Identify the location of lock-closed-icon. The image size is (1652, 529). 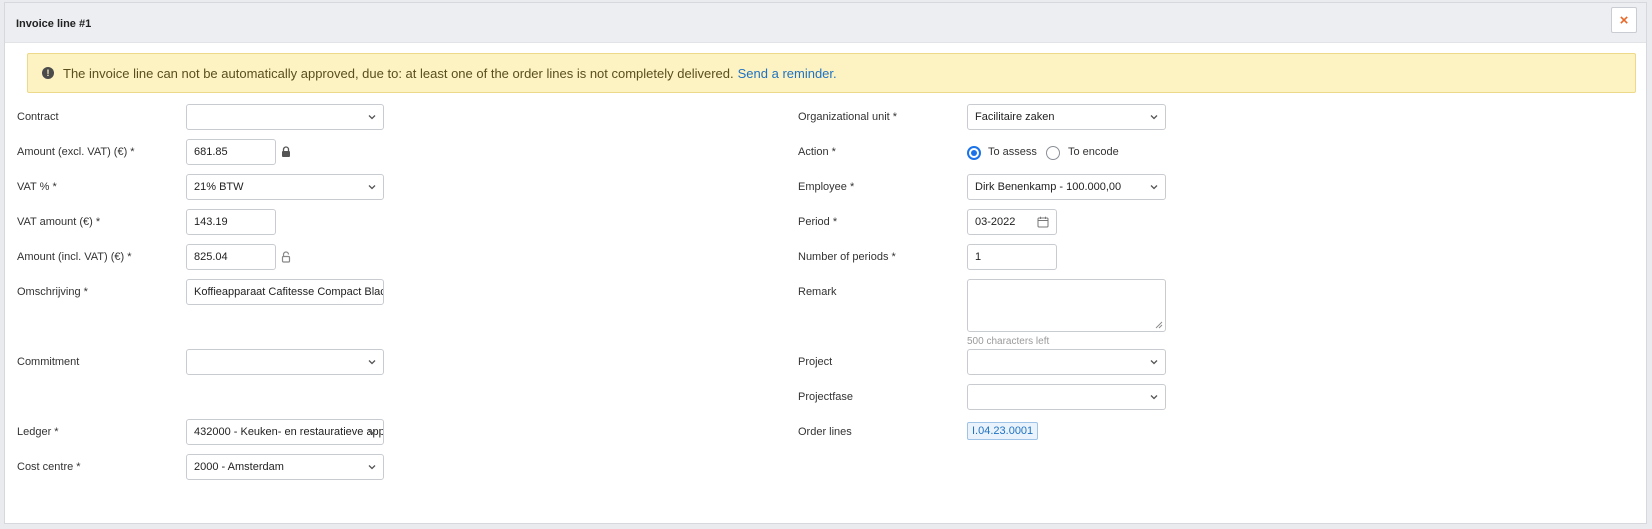
(286, 152).